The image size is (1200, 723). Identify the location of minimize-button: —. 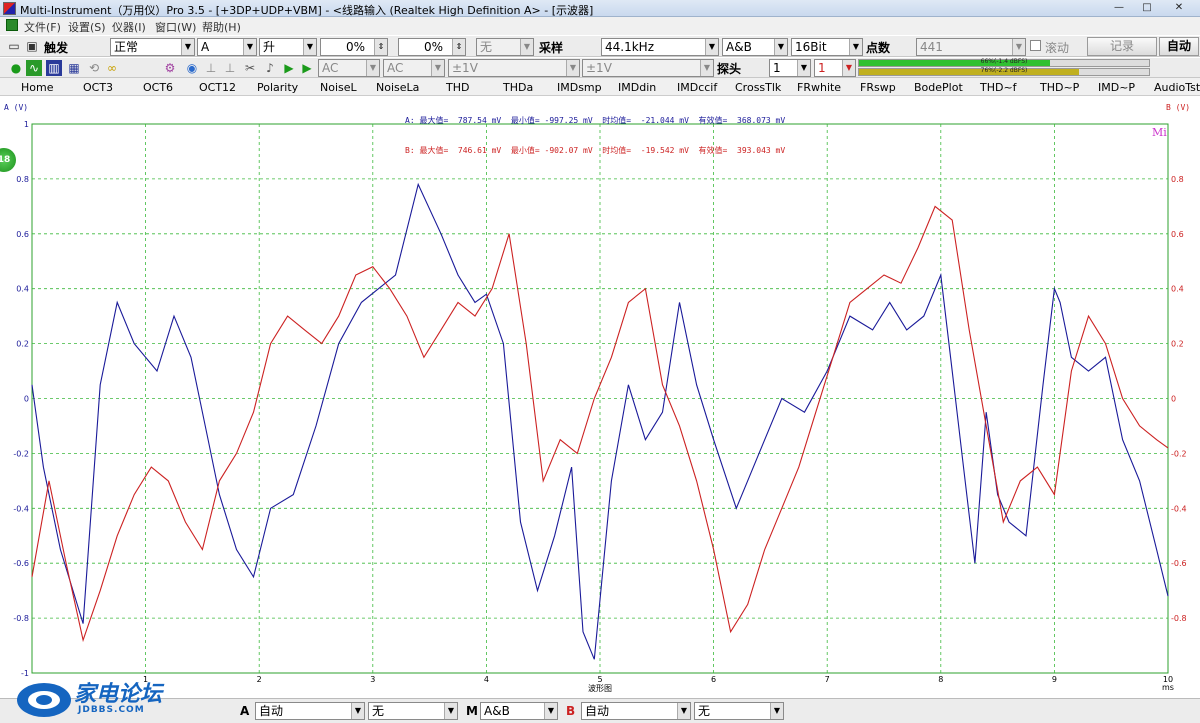
(1119, 8).